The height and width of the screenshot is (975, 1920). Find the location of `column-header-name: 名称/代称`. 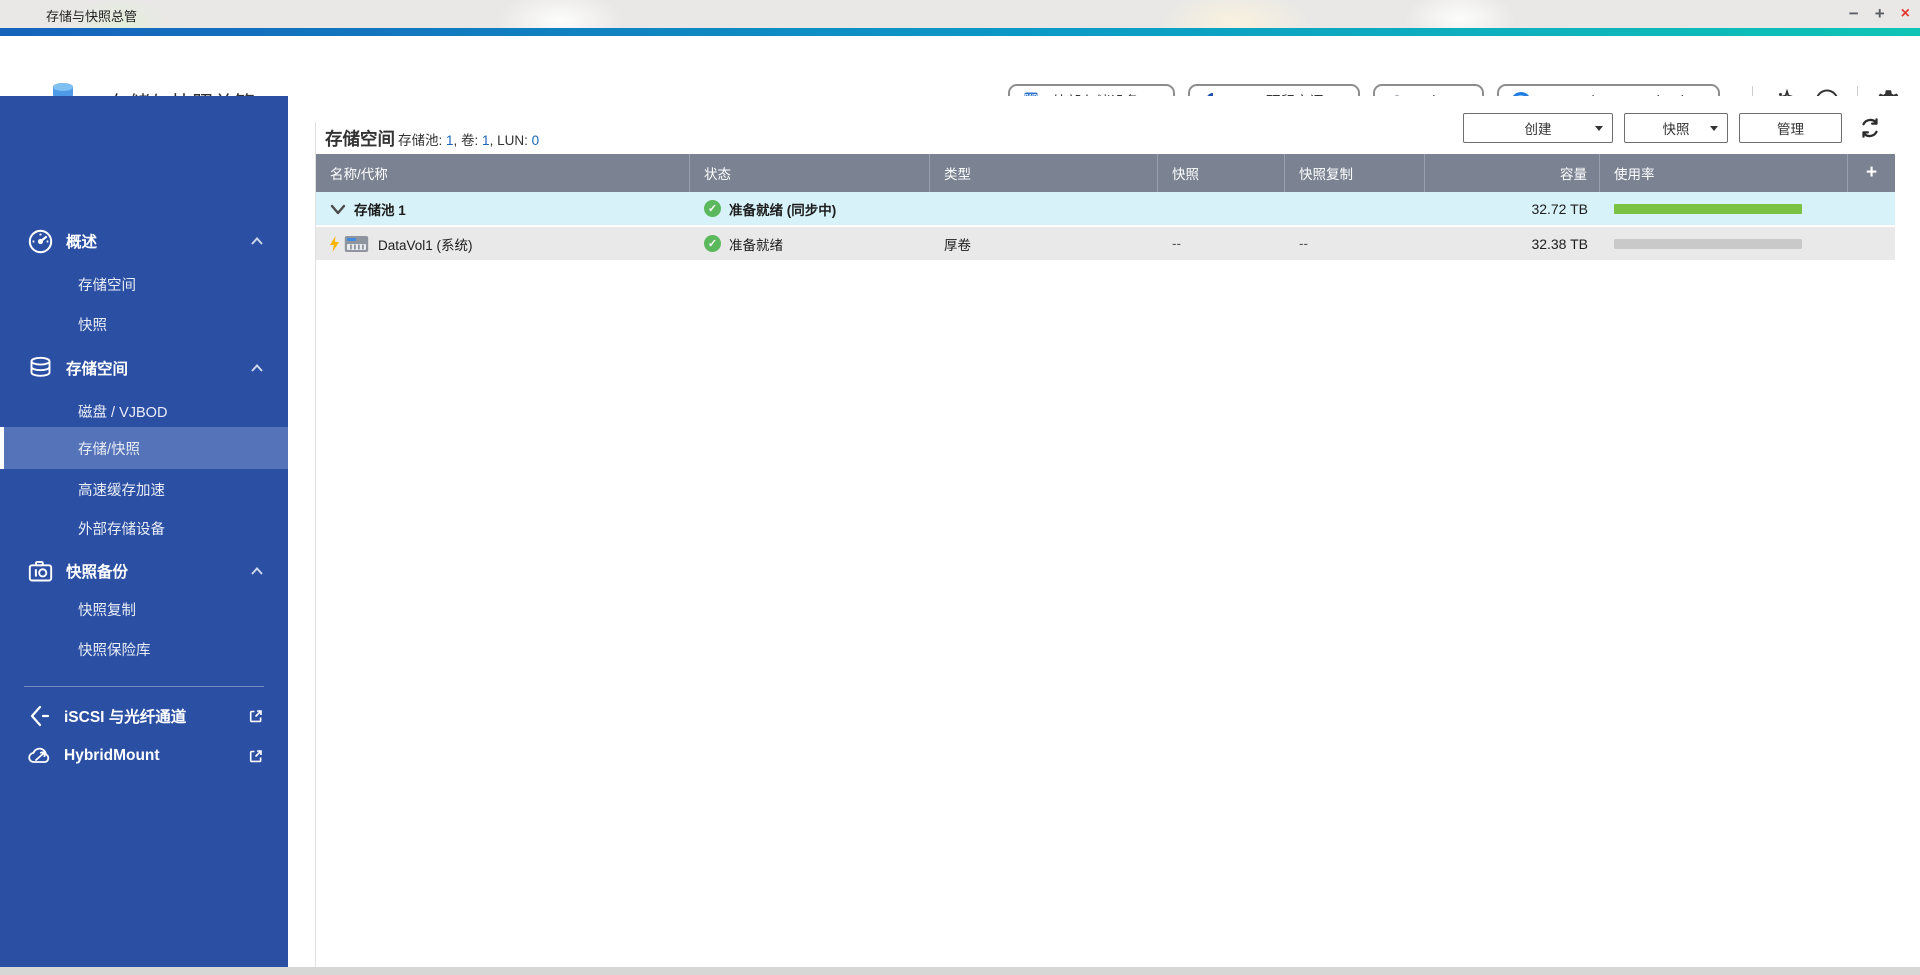

column-header-name: 名称/代称 is located at coordinates (503, 173).